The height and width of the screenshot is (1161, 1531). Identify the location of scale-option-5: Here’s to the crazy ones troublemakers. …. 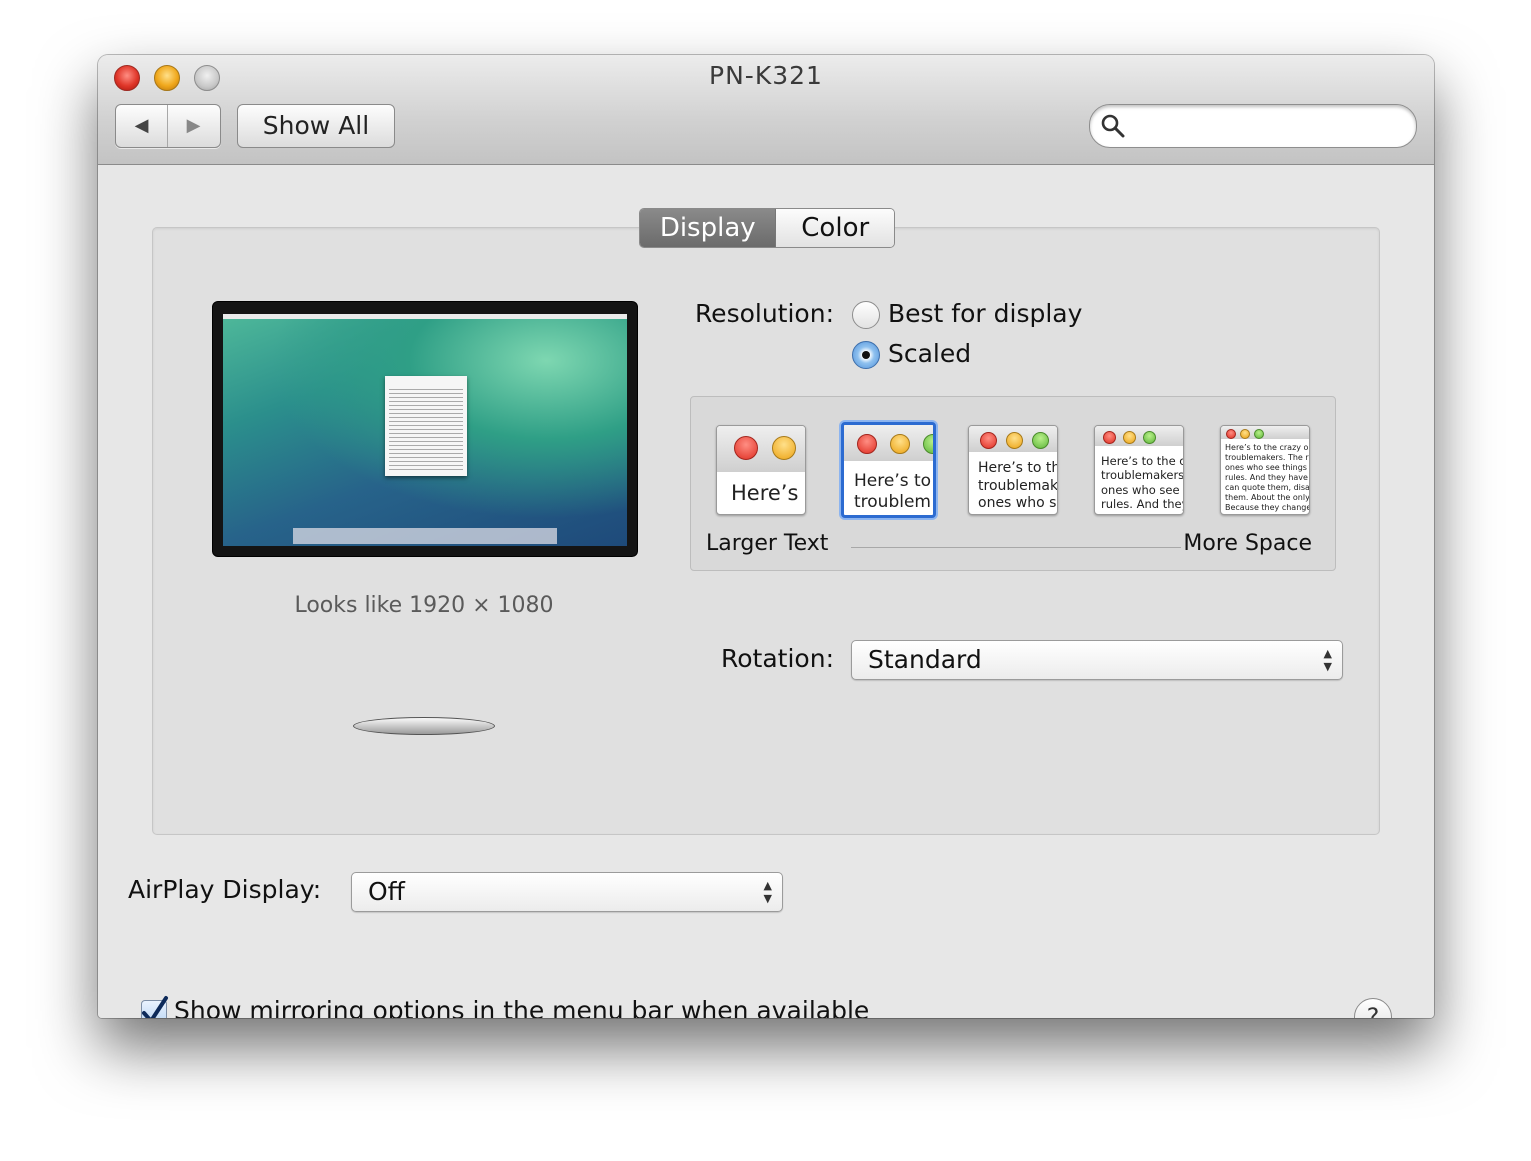
(1265, 470).